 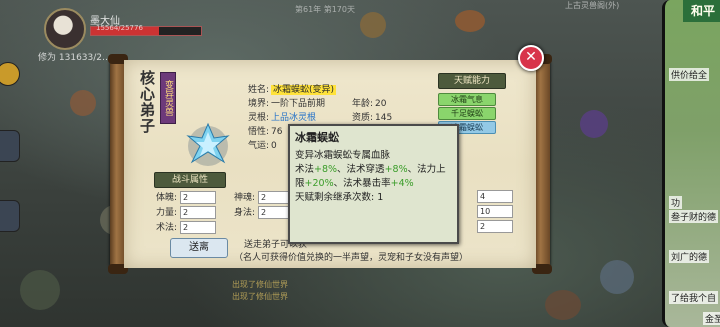 I want to click on dismiss-button: 送离, so click(x=199, y=248).